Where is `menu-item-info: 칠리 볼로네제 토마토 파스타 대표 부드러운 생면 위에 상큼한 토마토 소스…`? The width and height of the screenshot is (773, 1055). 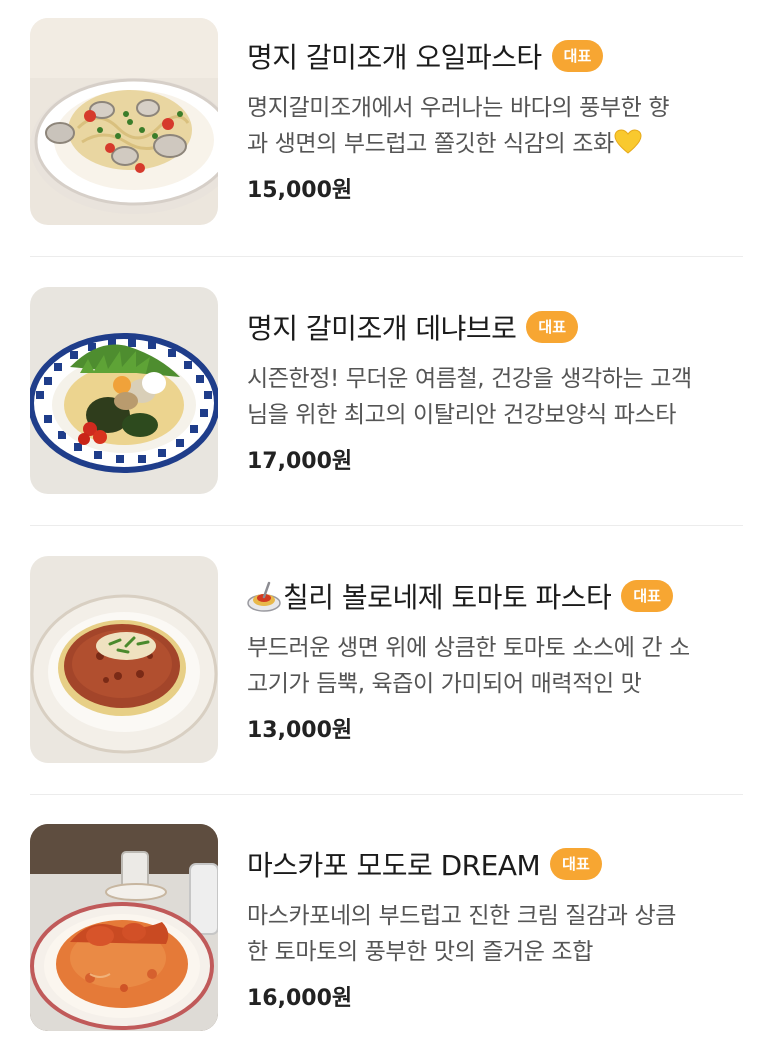 menu-item-info: 칠리 볼로네제 토마토 파스타 대표 부드러운 생면 위에 상큼한 토마토 소스… is located at coordinates (502, 650).